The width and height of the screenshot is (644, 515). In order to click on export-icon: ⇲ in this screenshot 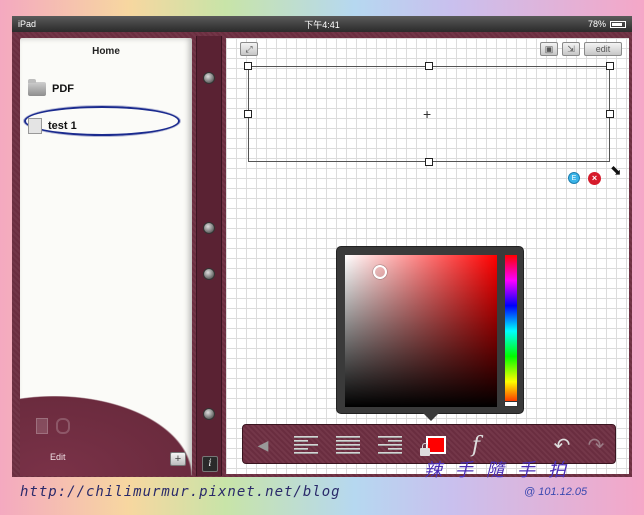, I will do `click(571, 49)`.